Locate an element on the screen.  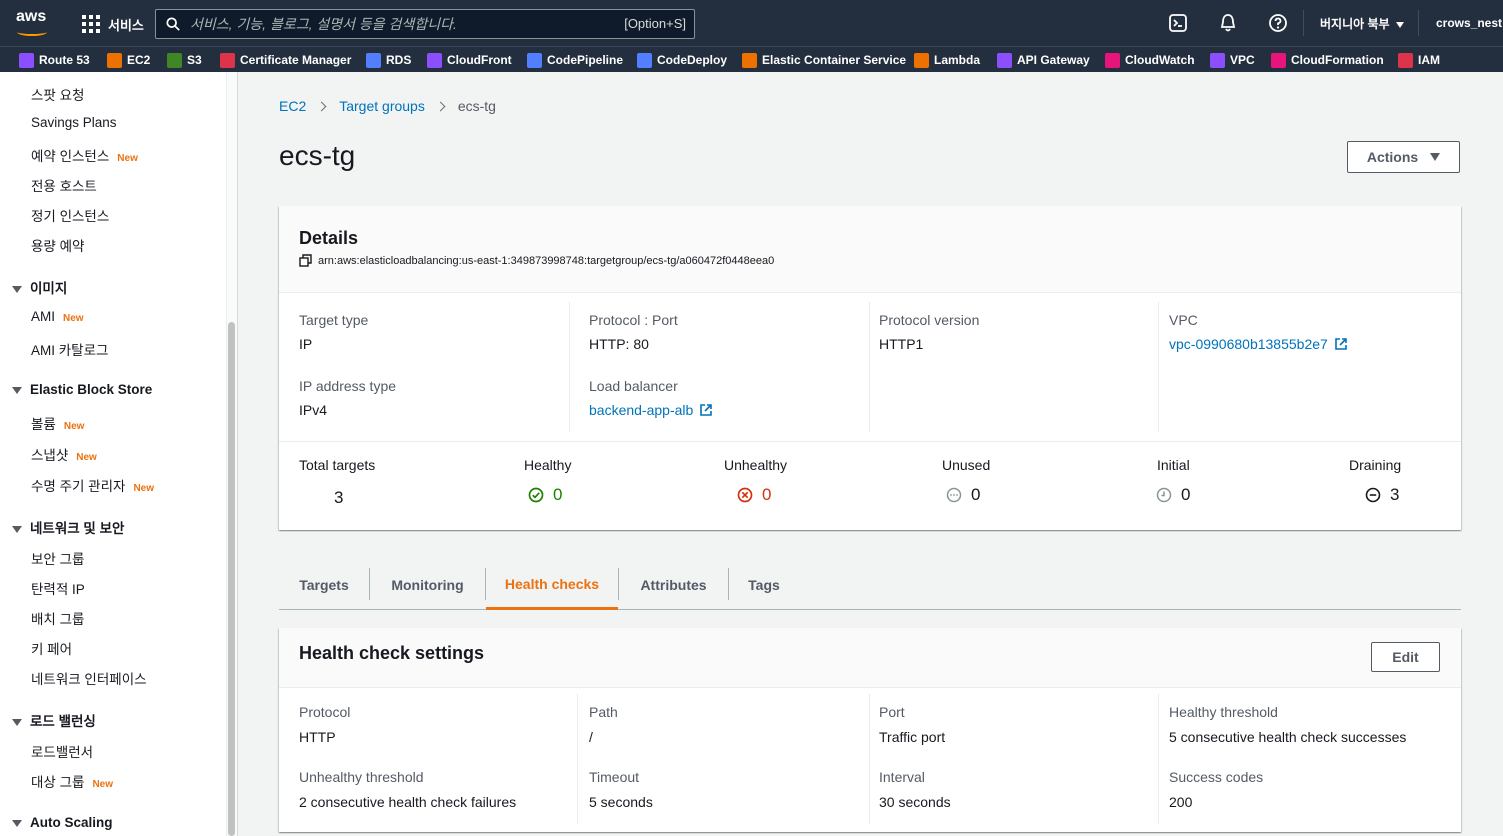
favorite-cloudformation: CloudFormation is located at coordinates (1327, 60).